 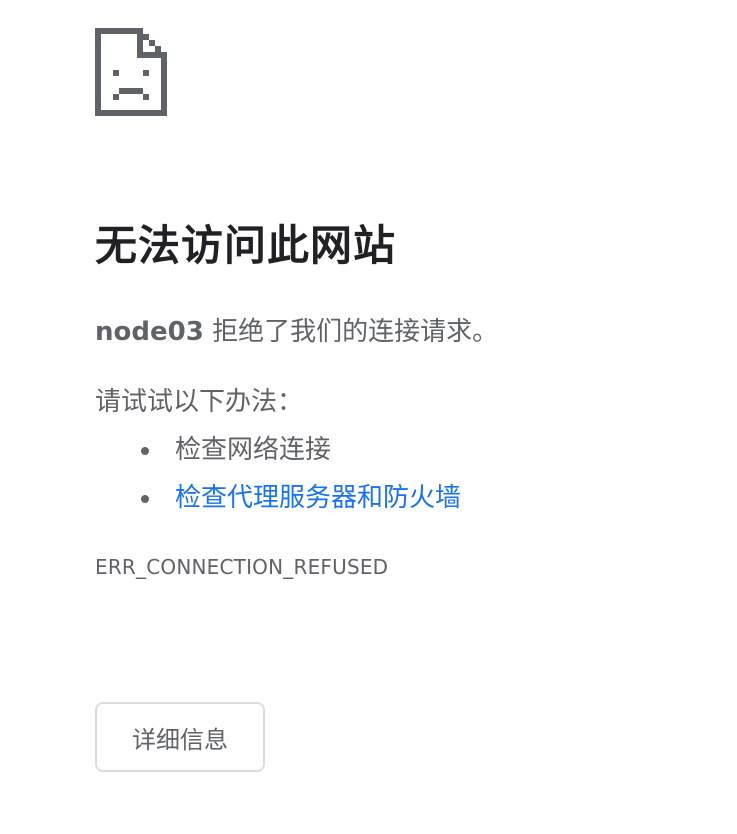 I want to click on error-code: ERR_CONNECTION_REFUSED, so click(x=242, y=567).